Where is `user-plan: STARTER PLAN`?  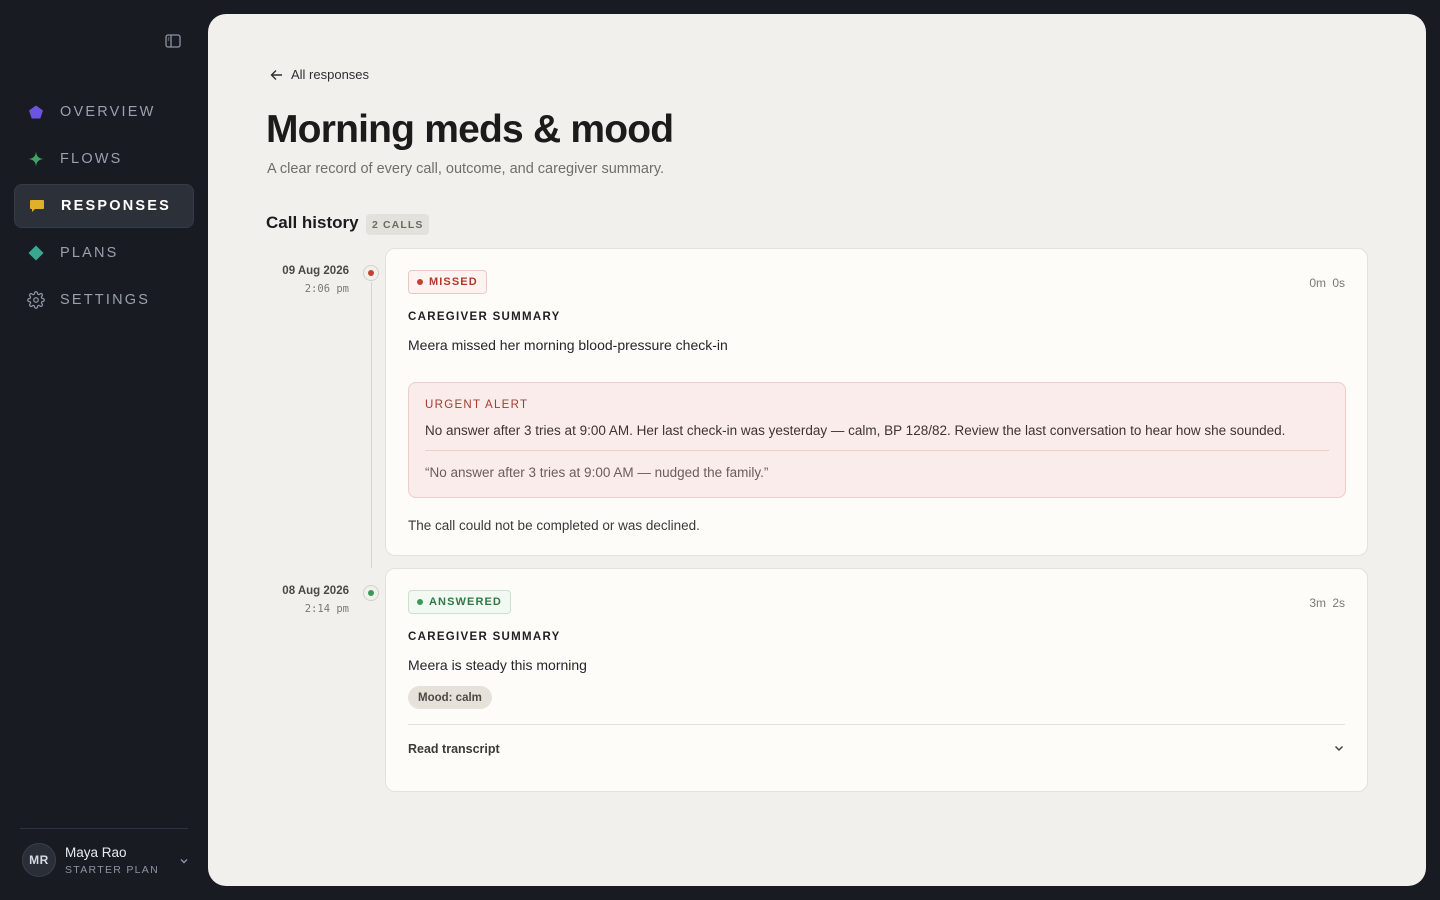
user-plan: STARTER PLAN is located at coordinates (112, 869).